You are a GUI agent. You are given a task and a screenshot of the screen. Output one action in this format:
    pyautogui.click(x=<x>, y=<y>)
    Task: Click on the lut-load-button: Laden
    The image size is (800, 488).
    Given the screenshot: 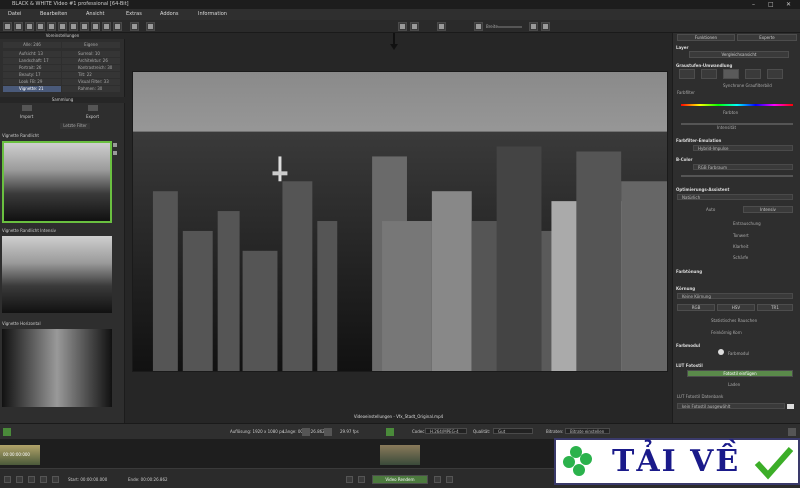 What is the action you would take?
    pyautogui.click(x=734, y=384)
    